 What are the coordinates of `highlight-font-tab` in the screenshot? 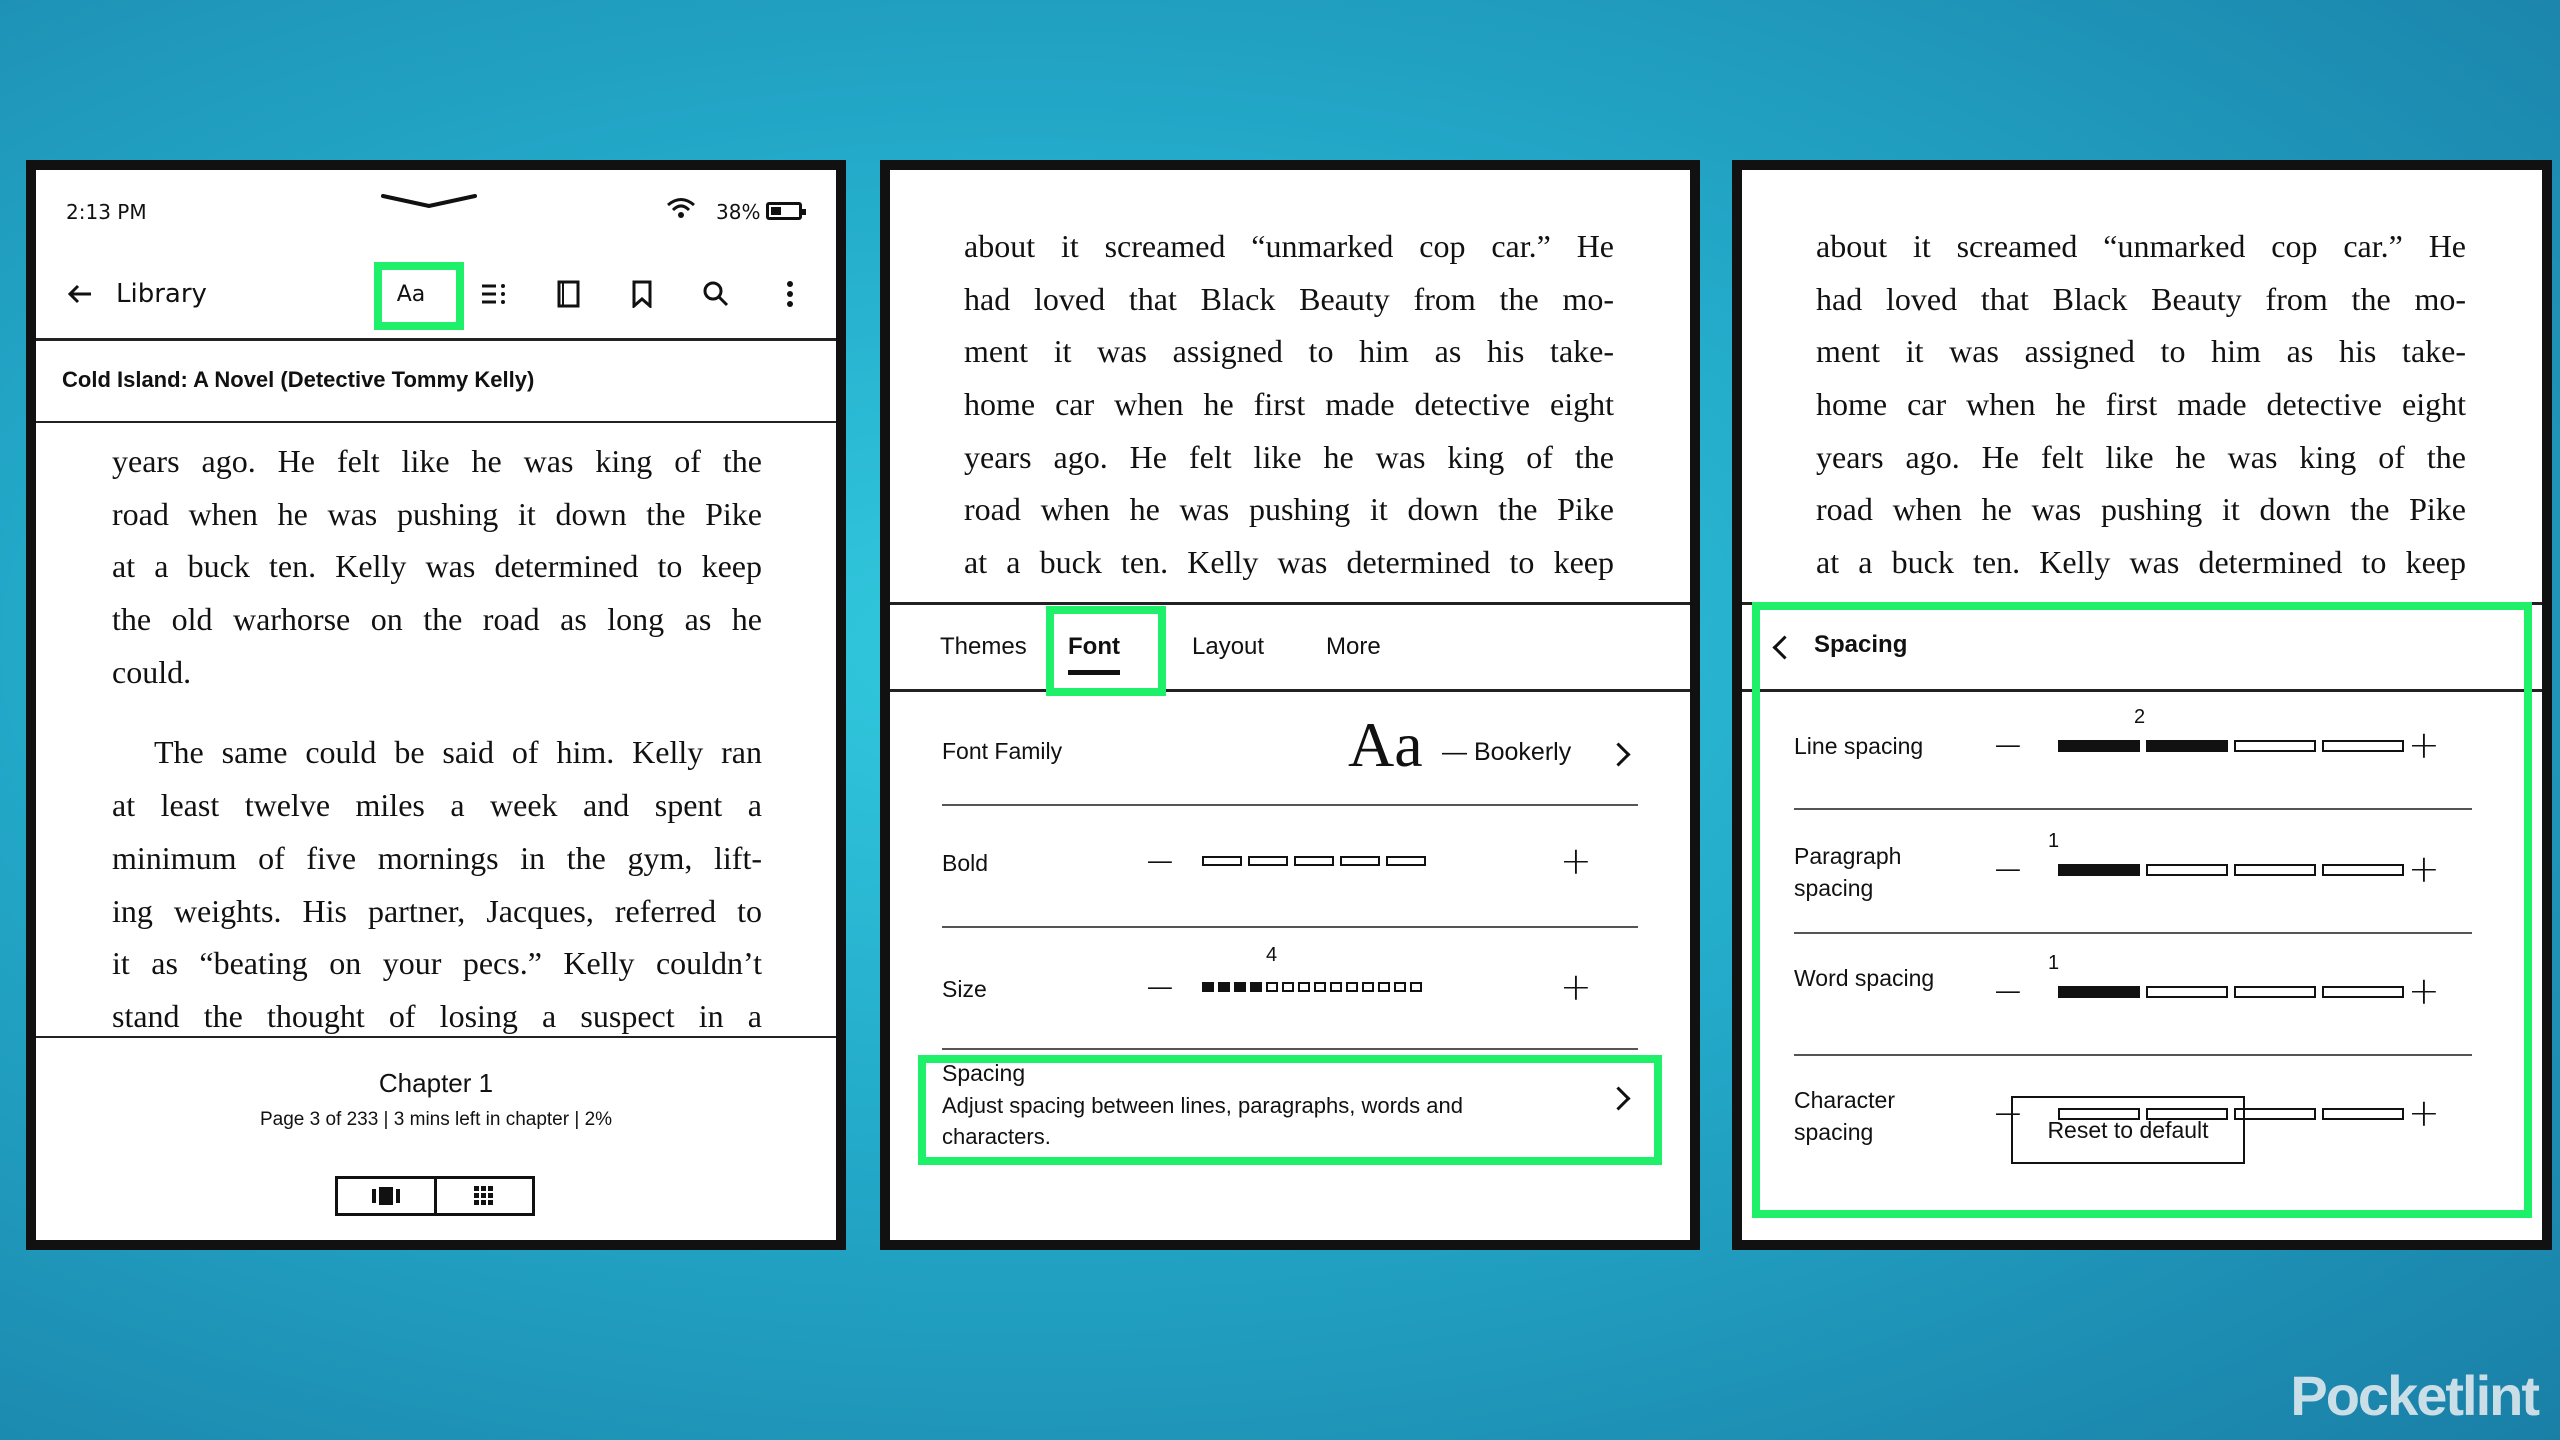 It's located at (1106, 651).